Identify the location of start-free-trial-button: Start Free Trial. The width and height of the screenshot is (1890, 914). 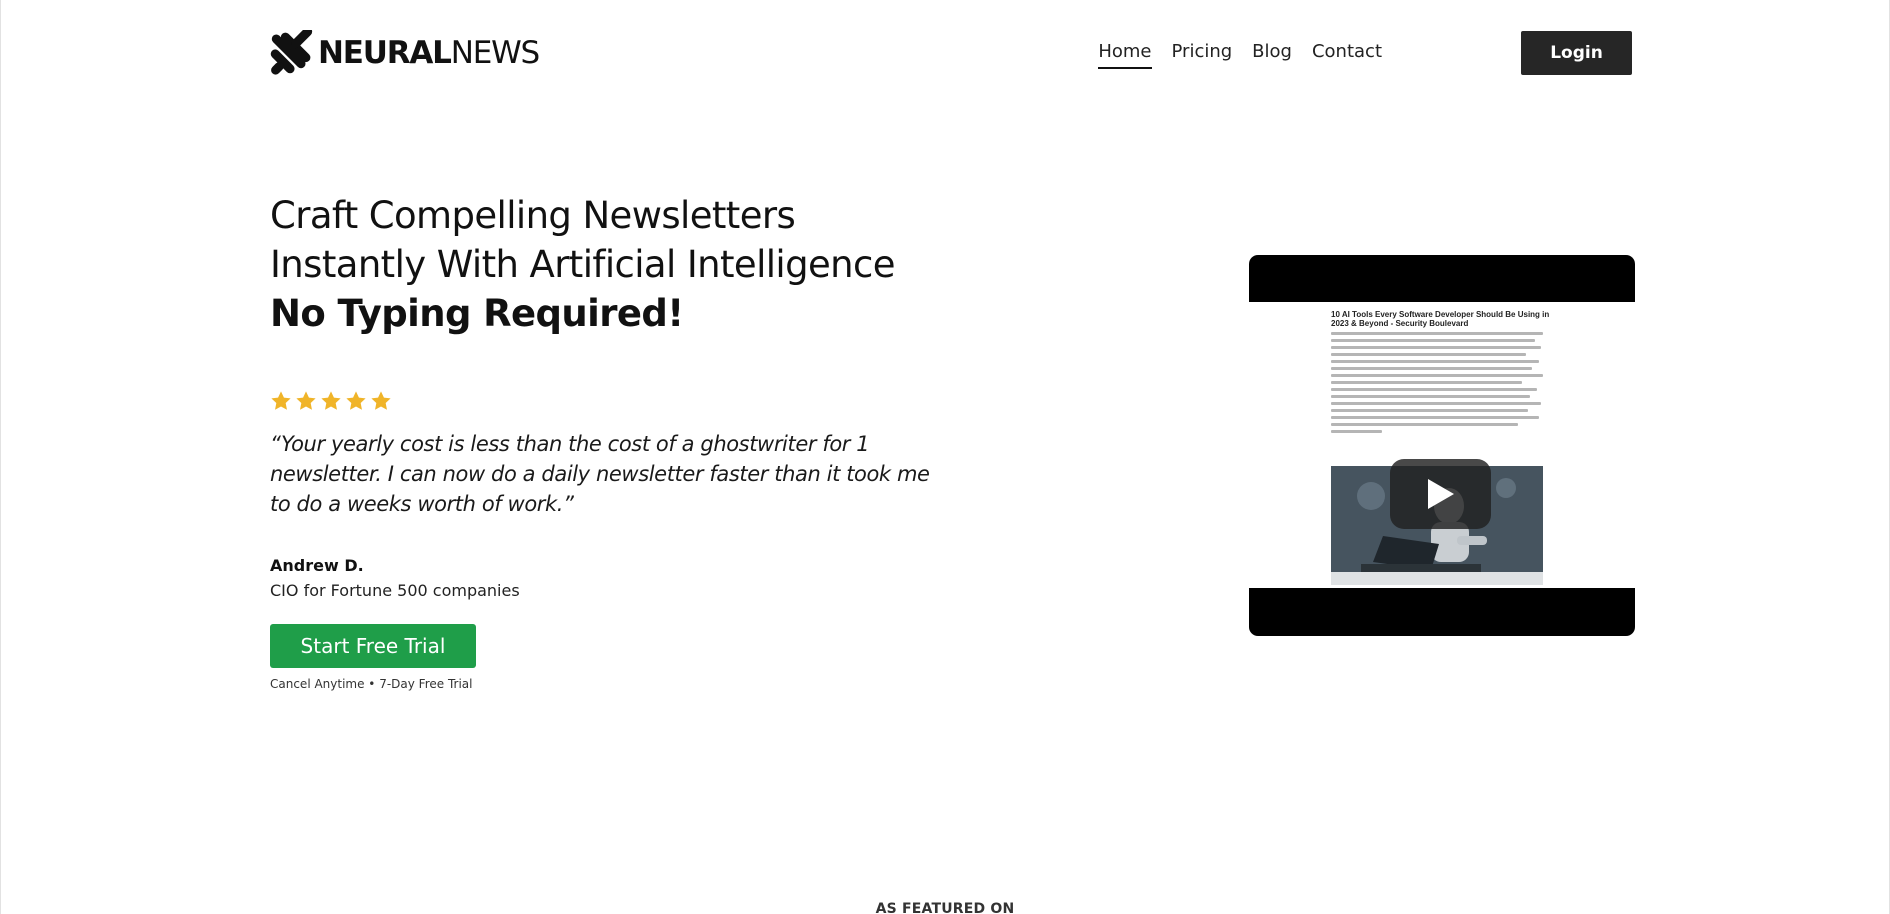
(373, 646).